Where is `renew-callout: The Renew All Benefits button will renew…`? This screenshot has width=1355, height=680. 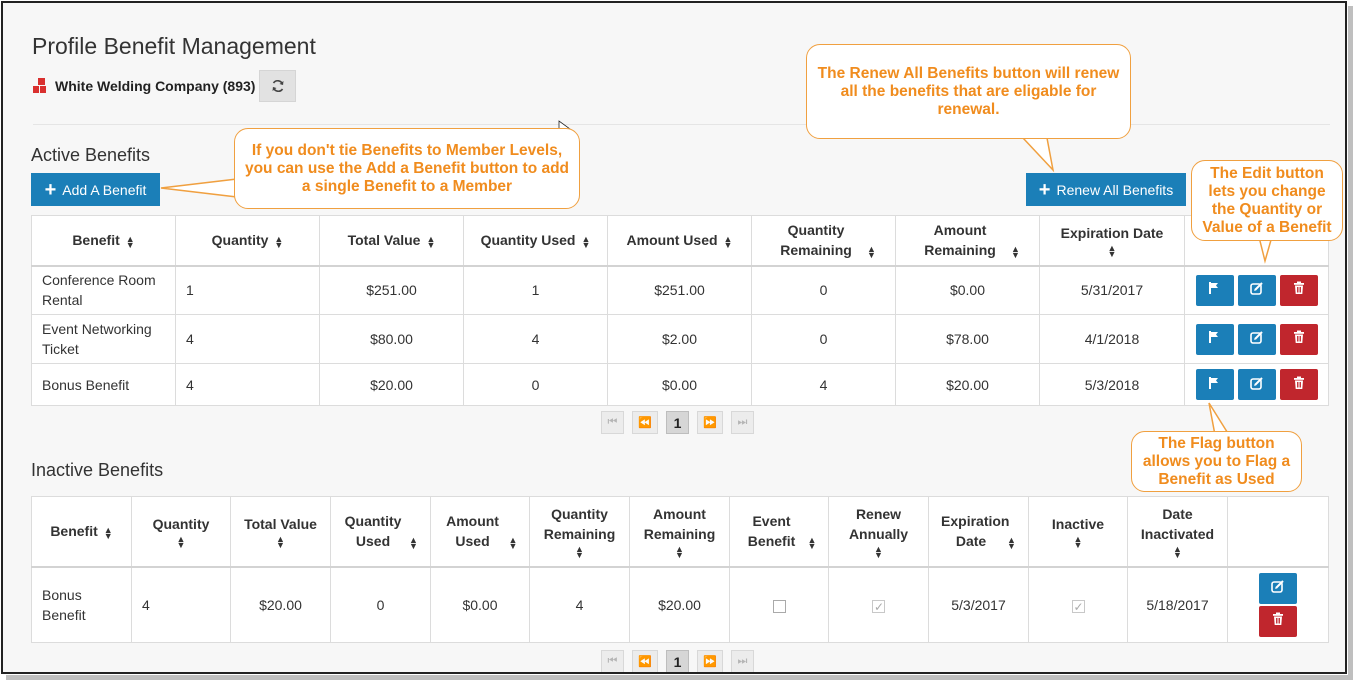
renew-callout: The Renew All Benefits button will renew… is located at coordinates (968, 91).